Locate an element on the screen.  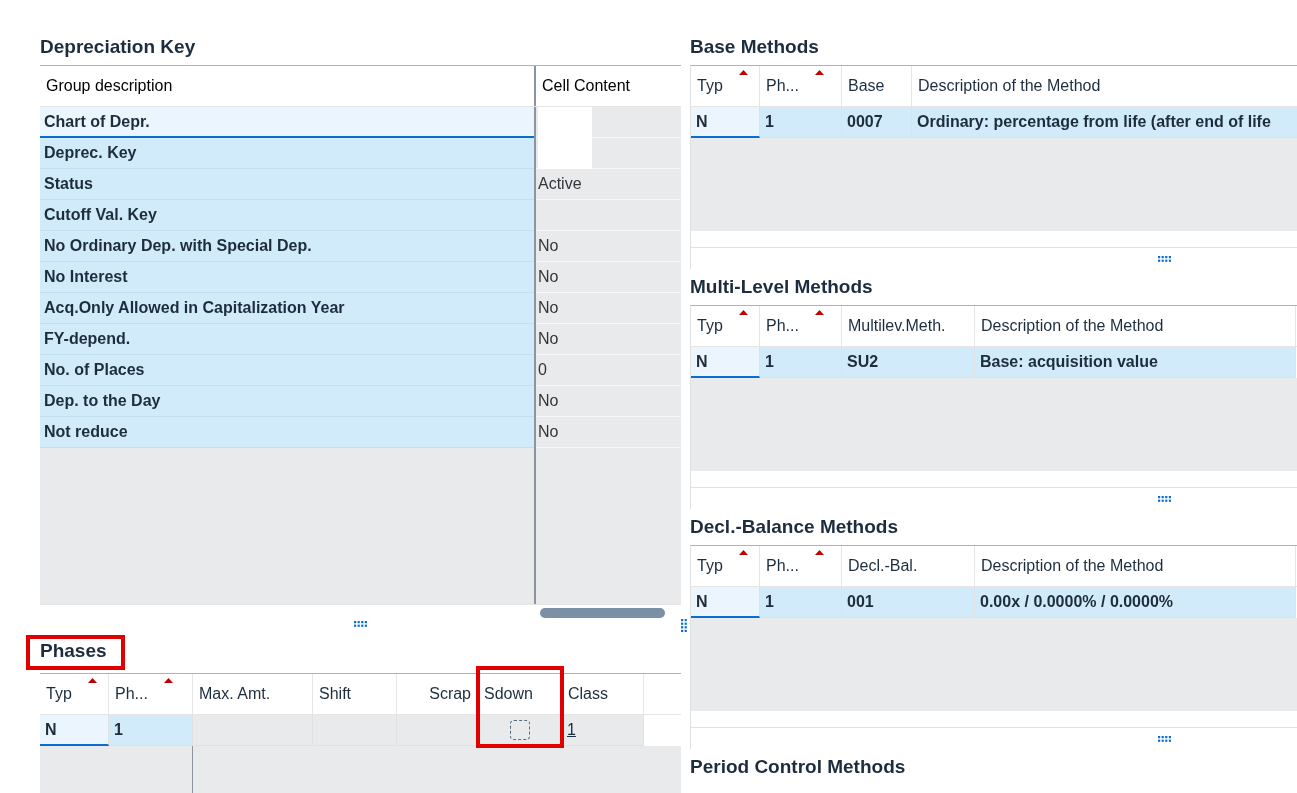
table-cell: 001 is located at coordinates (908, 602).